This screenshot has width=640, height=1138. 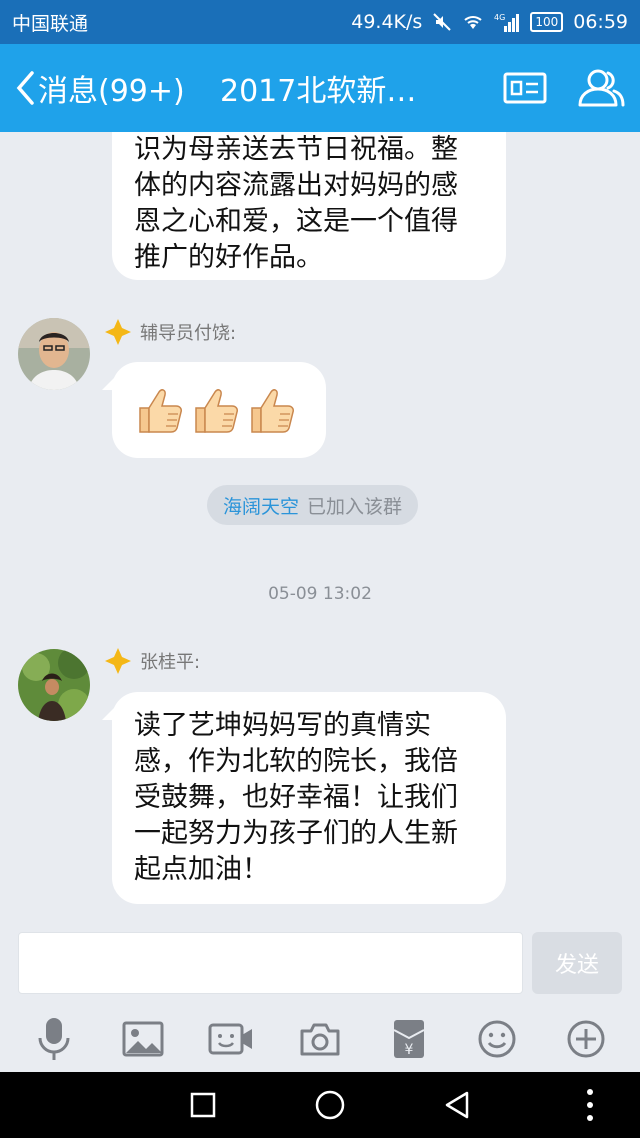 I want to click on back-label: 消息(99+), so click(x=111, y=91).